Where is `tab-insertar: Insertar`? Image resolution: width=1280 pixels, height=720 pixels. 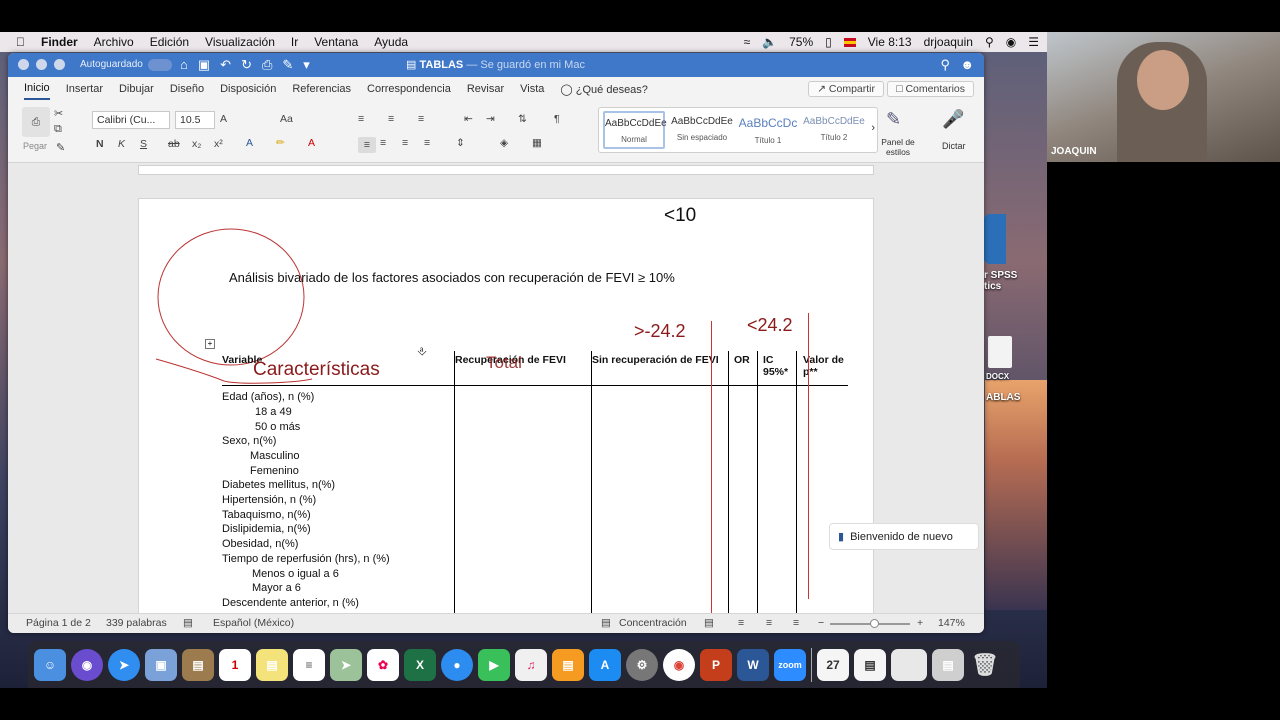 tab-insertar: Insertar is located at coordinates (84, 89).